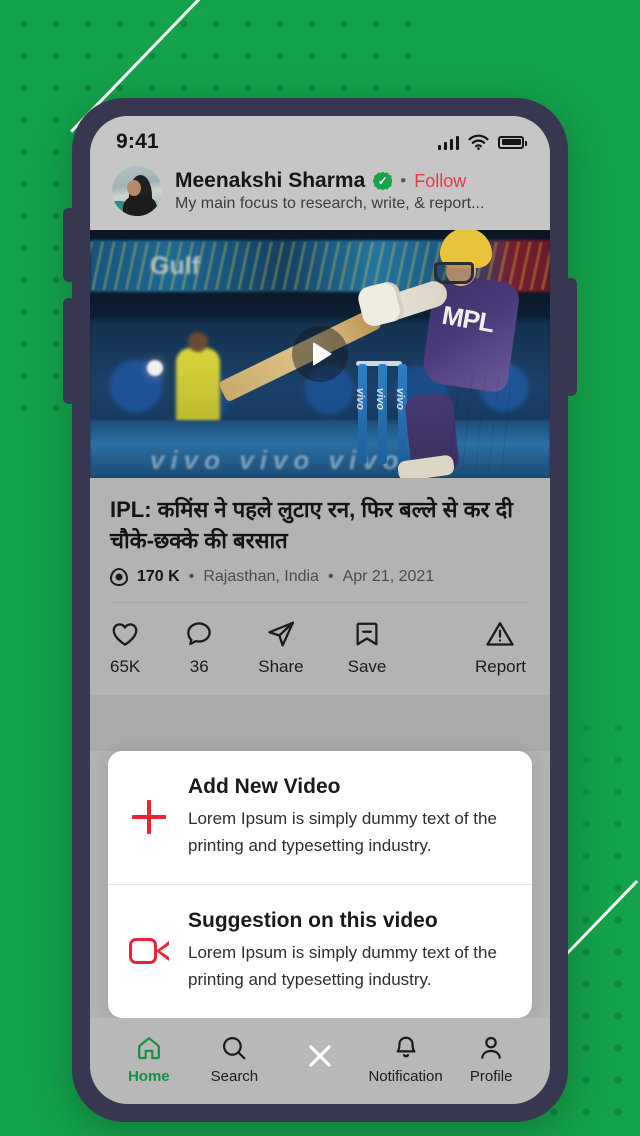 The height and width of the screenshot is (1136, 640). I want to click on dimmed-overlay, so click(320, 723).